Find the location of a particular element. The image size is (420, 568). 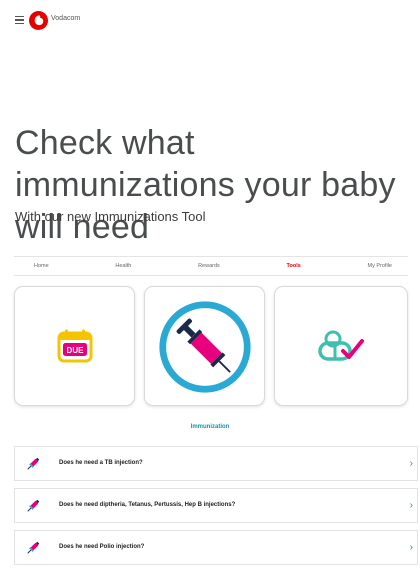

hamburger-icon is located at coordinates (19, 20).